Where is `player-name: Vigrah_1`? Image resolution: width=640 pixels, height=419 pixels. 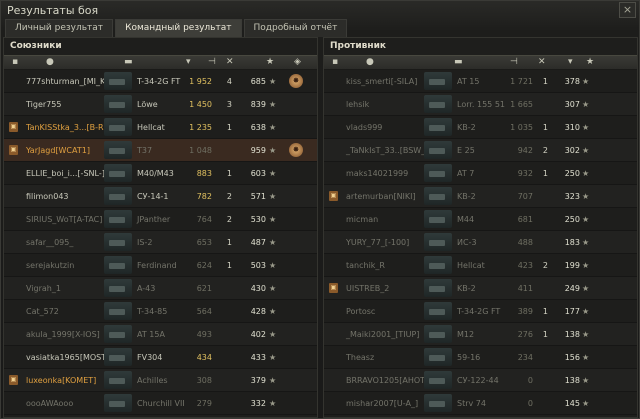 player-name: Vigrah_1 is located at coordinates (43, 288).